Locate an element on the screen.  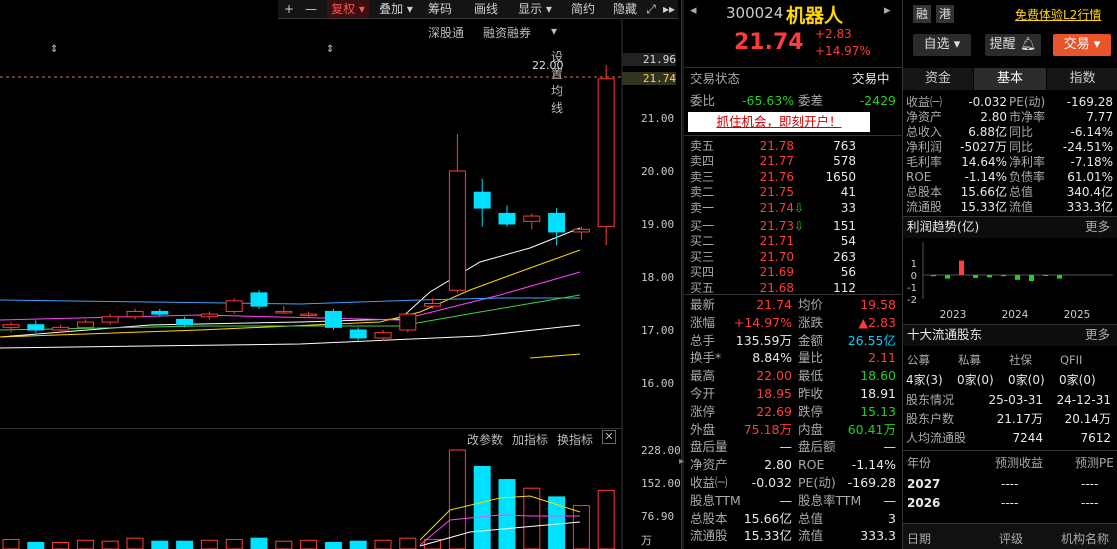
fin-label: 收益㈠ is located at coordinates (924, 102).